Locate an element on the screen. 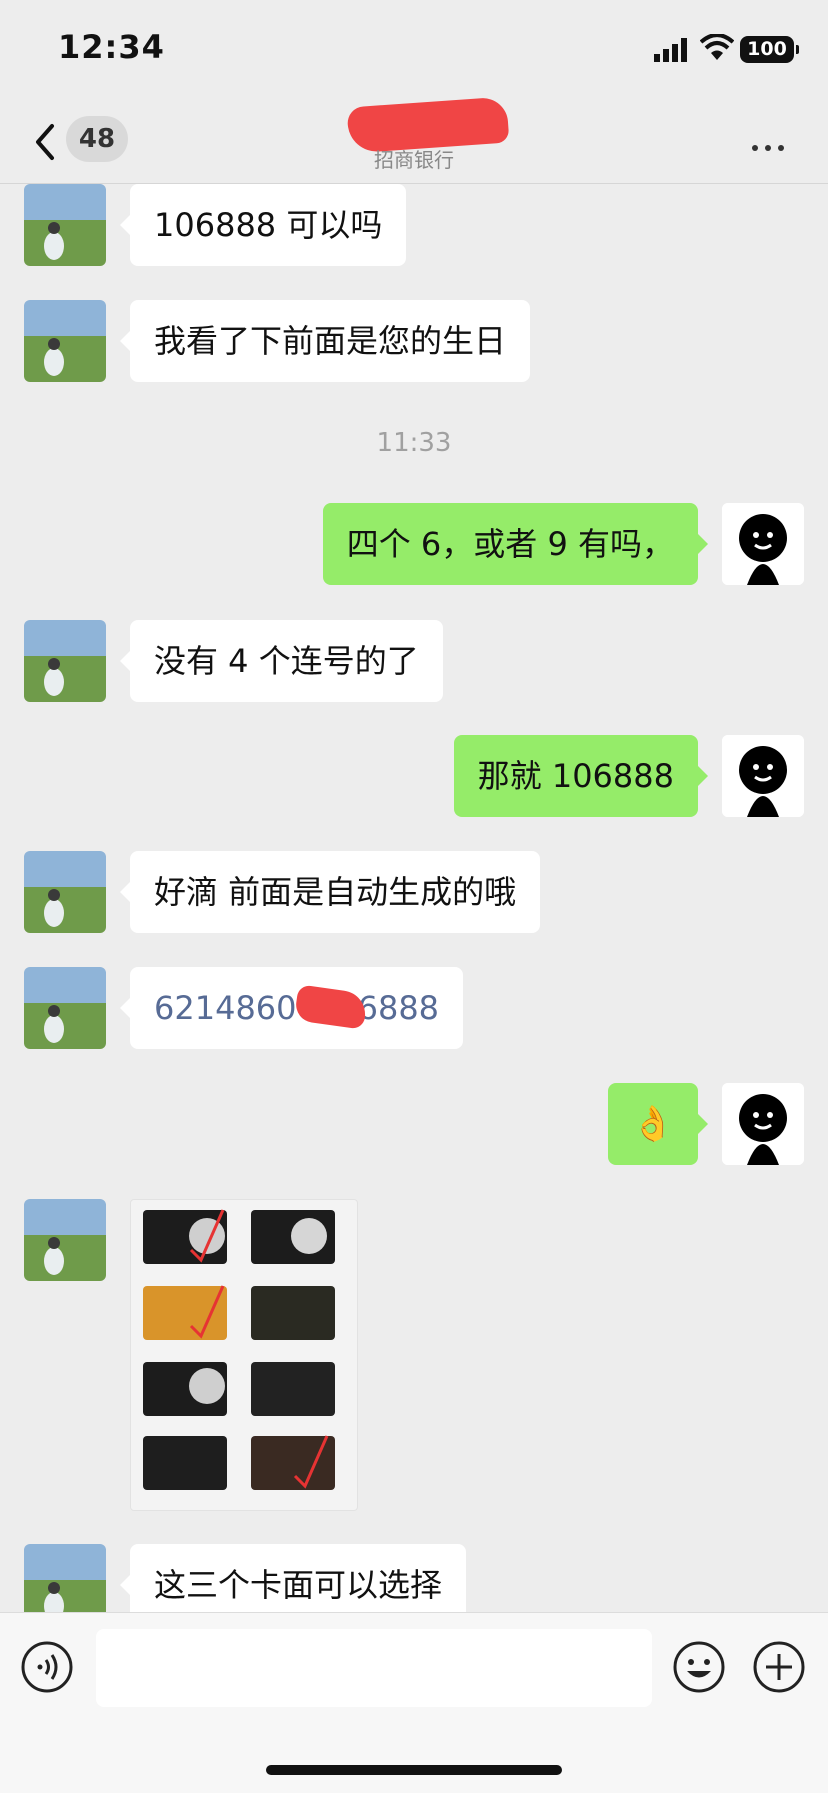 This screenshot has width=828, height=1793. message-bubble: 我看了下前面是您的生日 is located at coordinates (325, 341).